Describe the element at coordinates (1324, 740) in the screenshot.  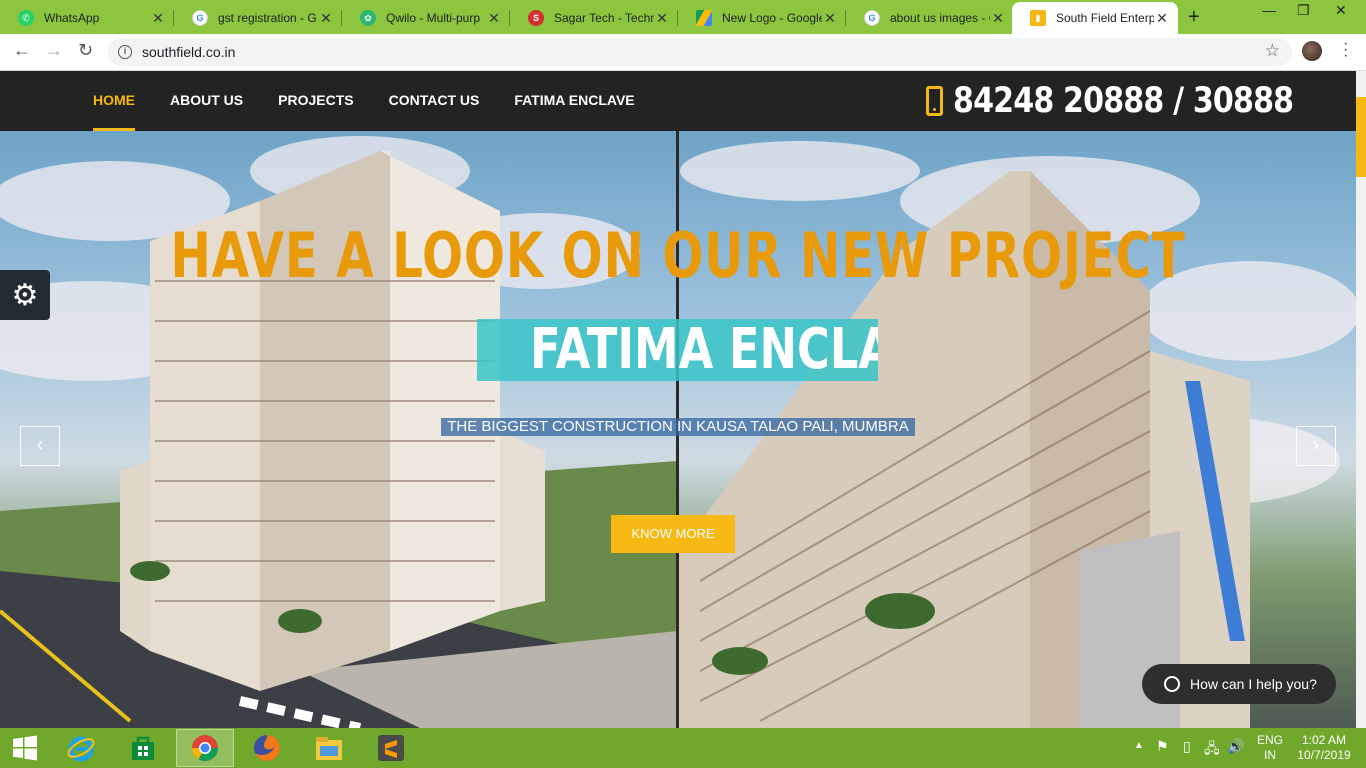
I see `clock-time: 1:02 AM` at that location.